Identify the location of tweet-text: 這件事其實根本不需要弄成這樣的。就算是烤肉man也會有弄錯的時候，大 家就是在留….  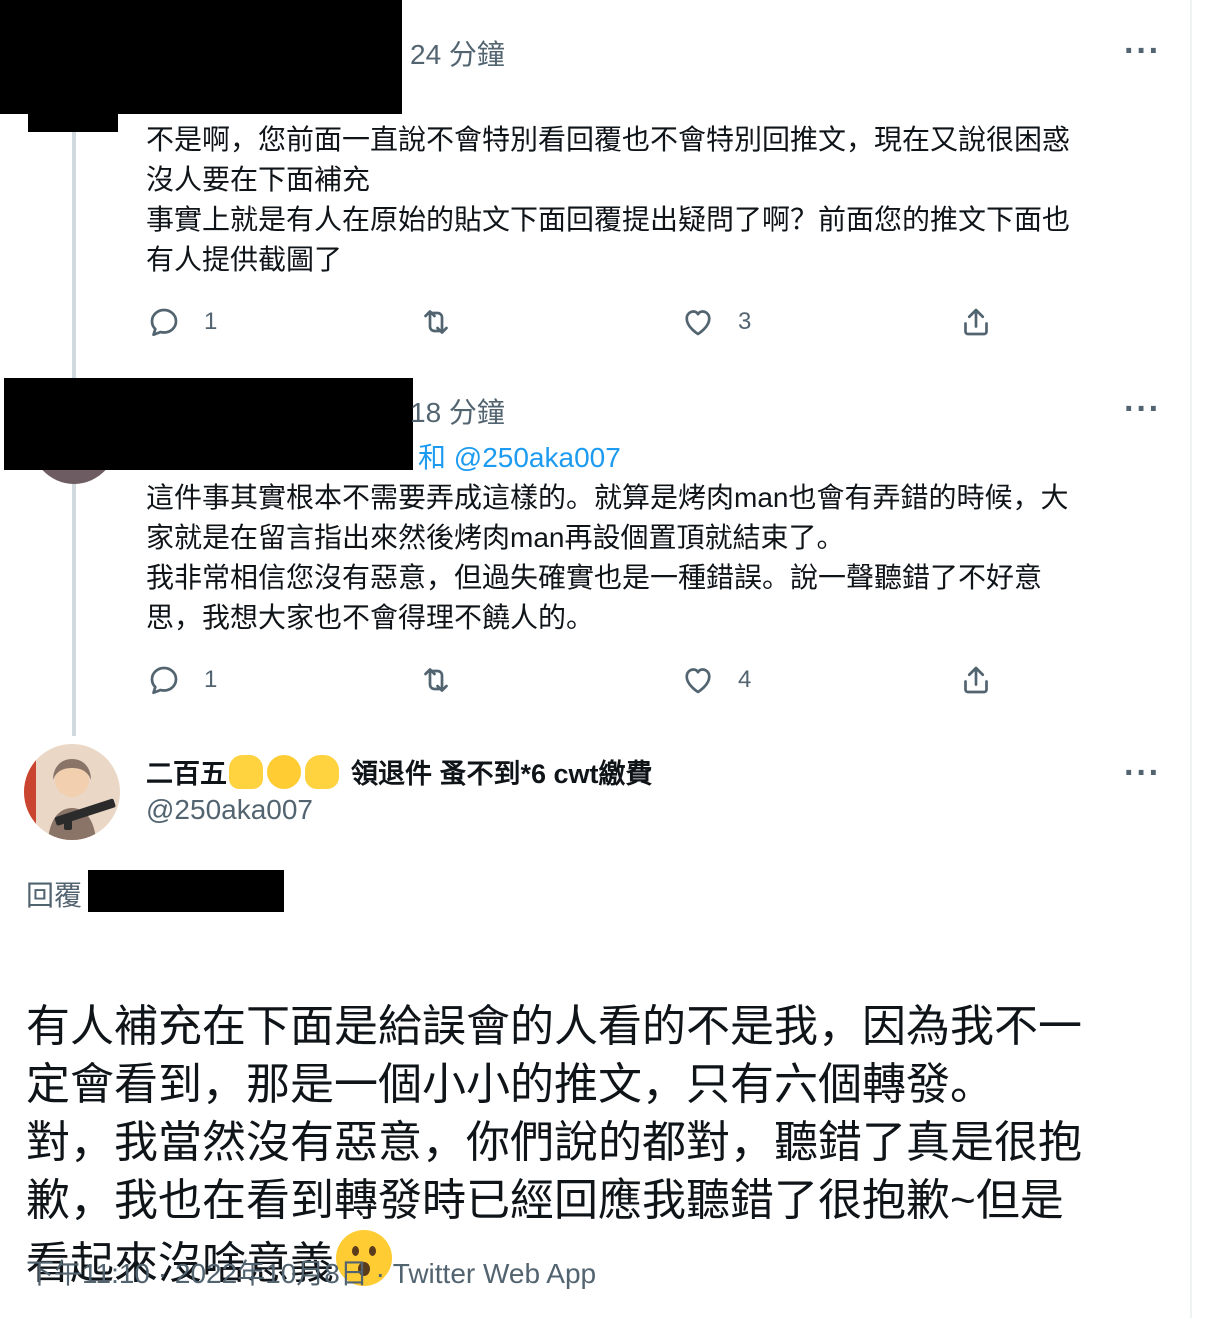
(607, 557).